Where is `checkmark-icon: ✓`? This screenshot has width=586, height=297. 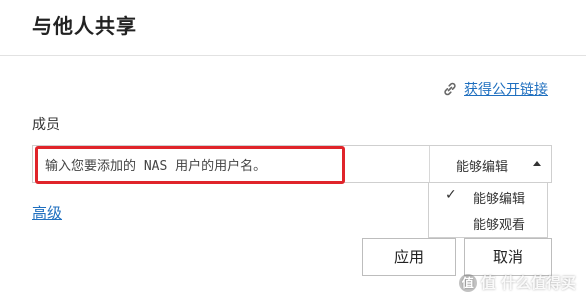
checkmark-icon: ✓ is located at coordinates (451, 195).